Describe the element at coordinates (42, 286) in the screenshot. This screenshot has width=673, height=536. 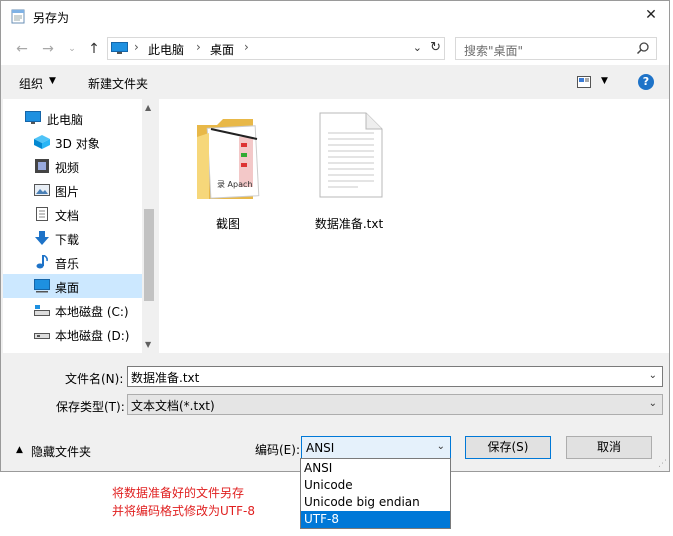
I see `desktop-icon` at that location.